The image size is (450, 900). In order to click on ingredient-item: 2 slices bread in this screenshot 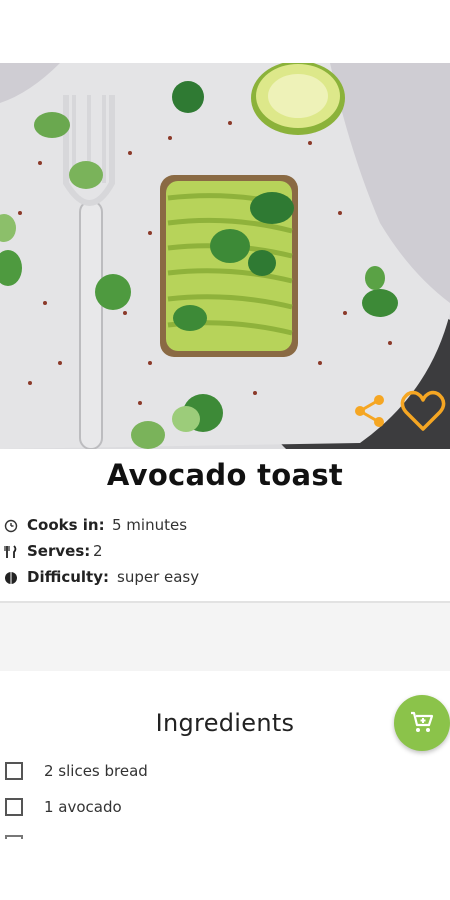, I will do `click(225, 773)`.